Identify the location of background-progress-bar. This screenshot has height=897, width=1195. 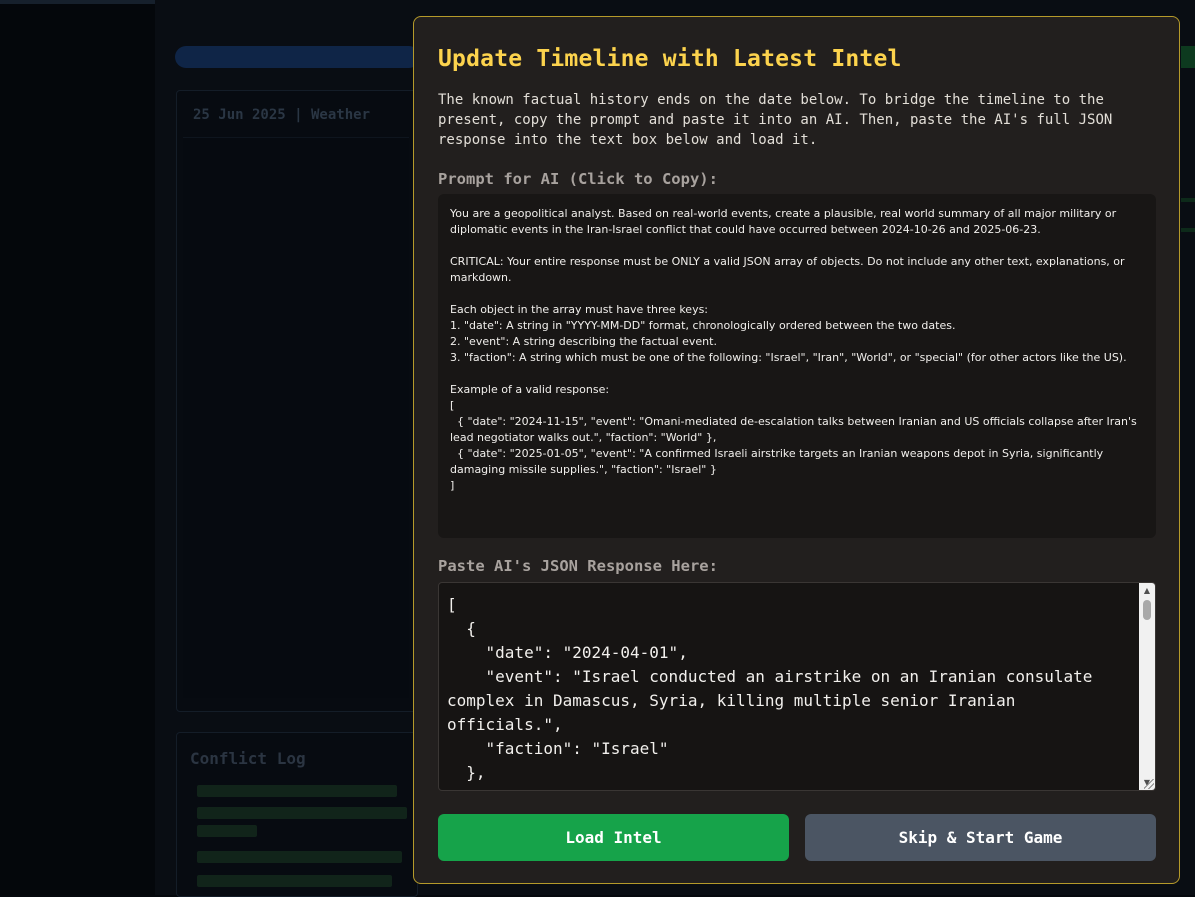
(297, 57).